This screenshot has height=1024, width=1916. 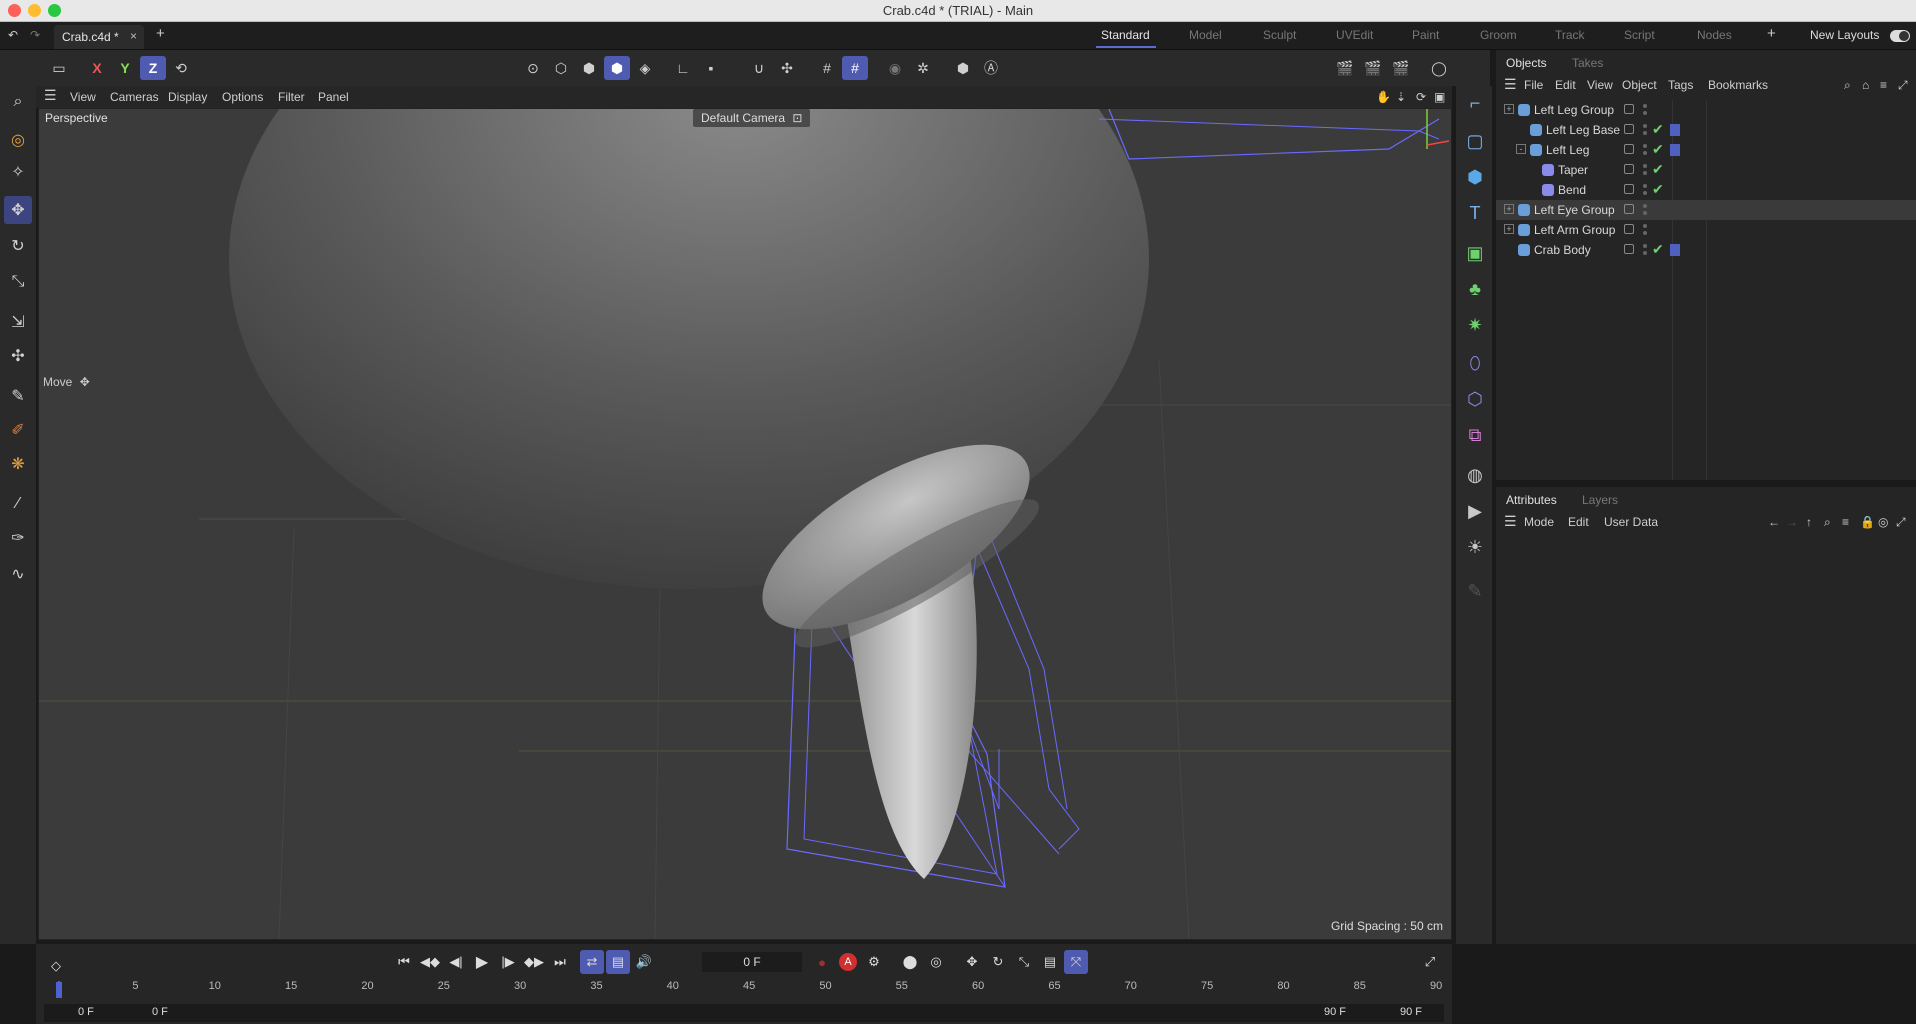 I want to click on edges-mode-icon: ⬡, so click(x=561, y=68).